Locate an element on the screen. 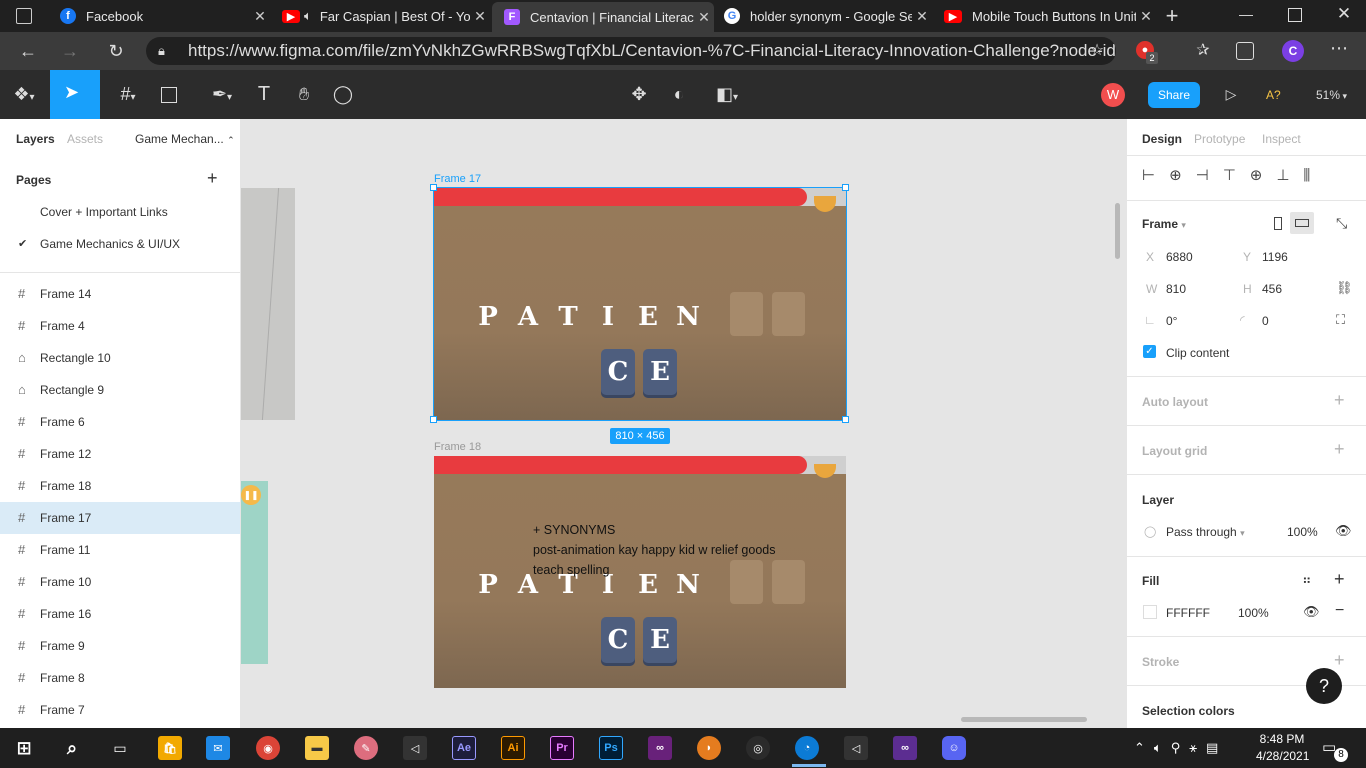  reload-icon: ↻ is located at coordinates (116, 51).